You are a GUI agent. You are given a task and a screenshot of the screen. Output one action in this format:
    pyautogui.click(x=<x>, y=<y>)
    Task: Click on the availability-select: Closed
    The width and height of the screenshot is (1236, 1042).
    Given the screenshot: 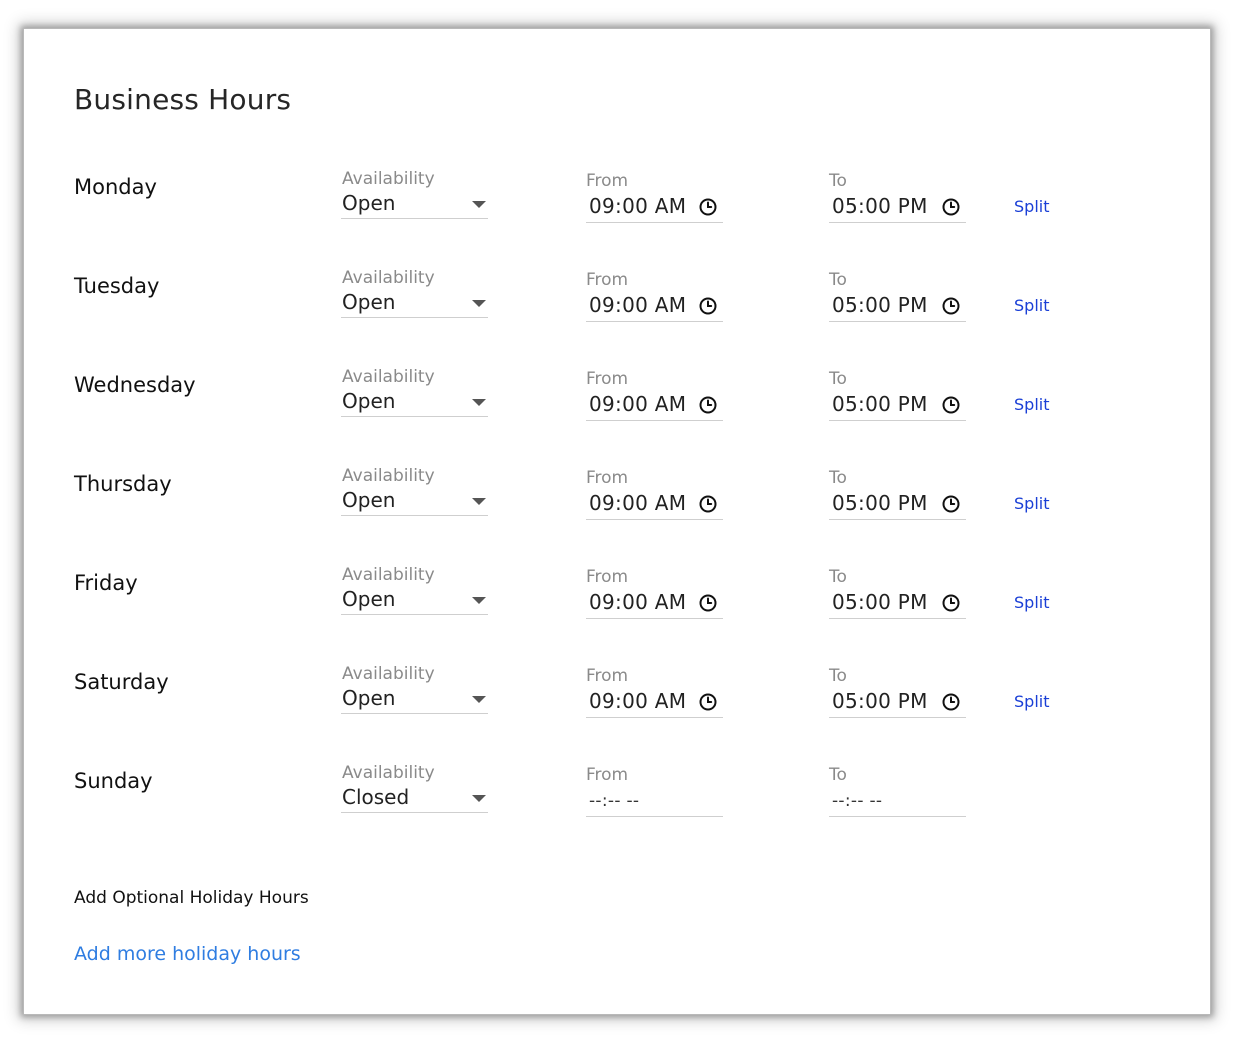 What is the action you would take?
    pyautogui.click(x=414, y=799)
    